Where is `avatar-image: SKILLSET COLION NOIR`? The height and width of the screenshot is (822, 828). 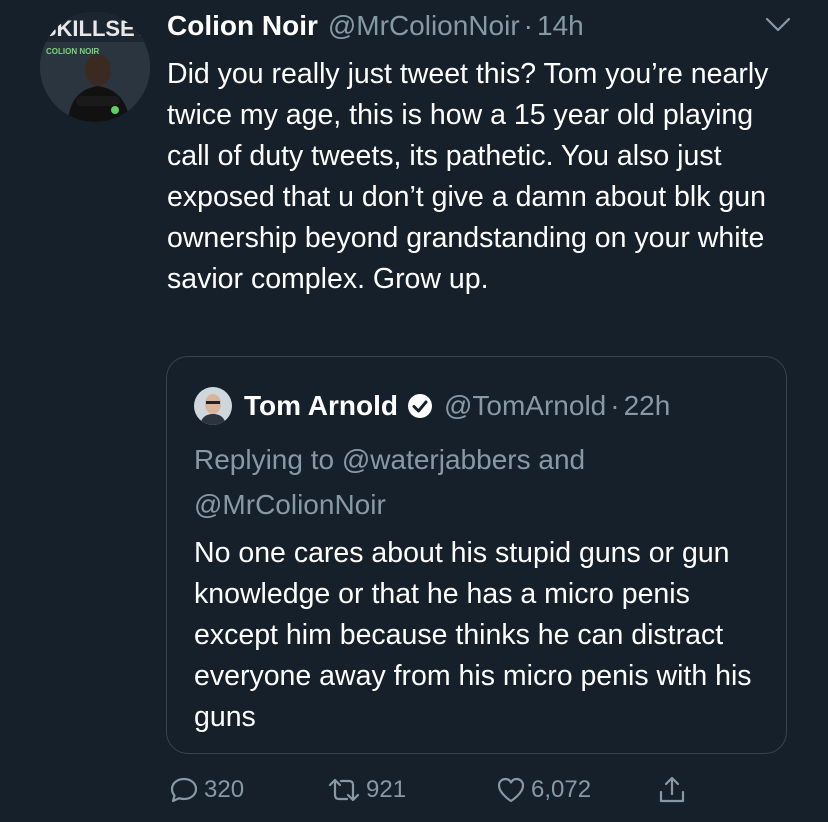 avatar-image: SKILLSET COLION NOIR is located at coordinates (95, 67).